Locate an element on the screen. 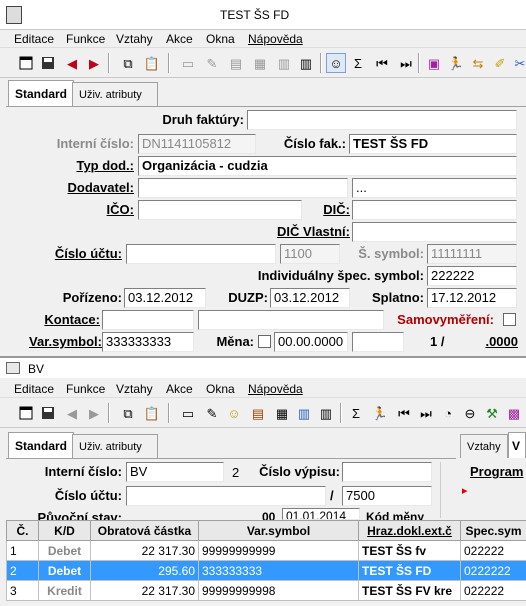 This screenshot has width=526, height=606. typ-dod-field: Organizácia - cudzia is located at coordinates (327, 166).